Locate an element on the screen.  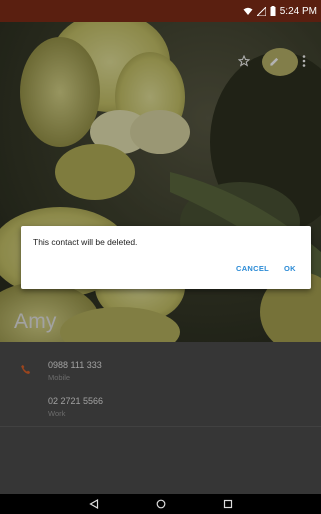
signal-icon is located at coordinates (261, 11).